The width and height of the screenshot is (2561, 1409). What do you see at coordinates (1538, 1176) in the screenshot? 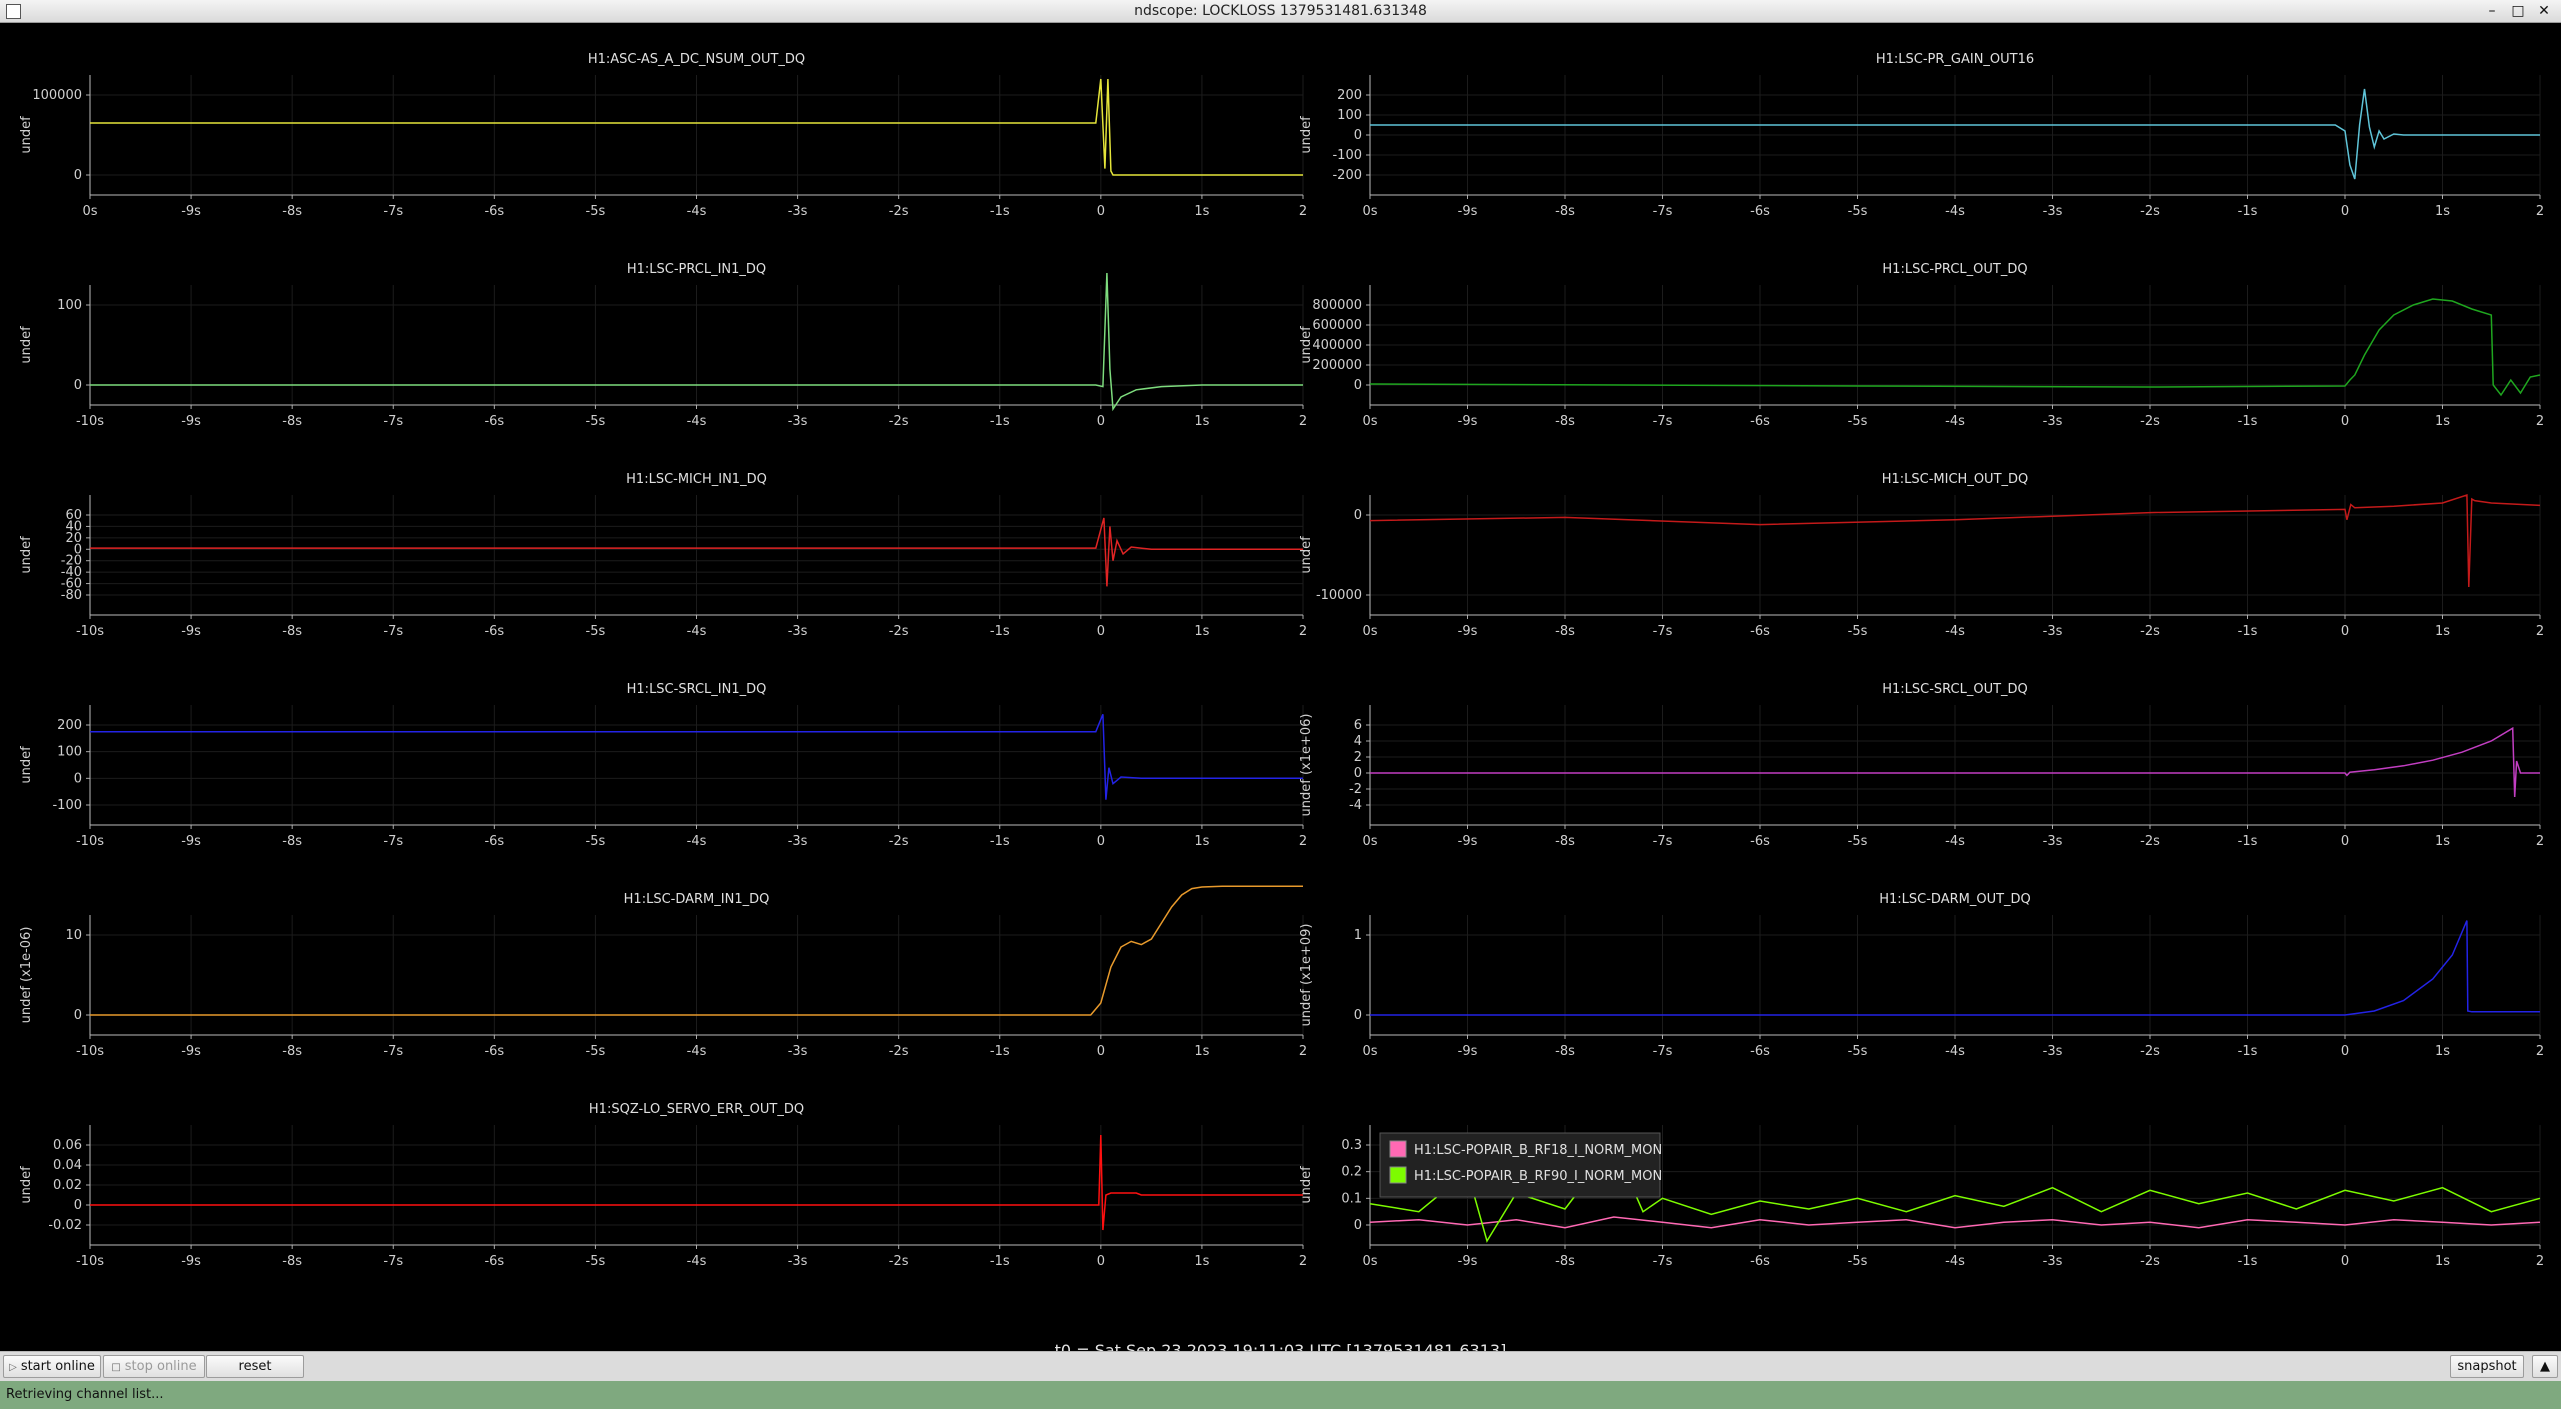
I see `legend-label: H1:LSC-POPAIR_B_RF90_I_NORM_MON` at bounding box center [1538, 1176].